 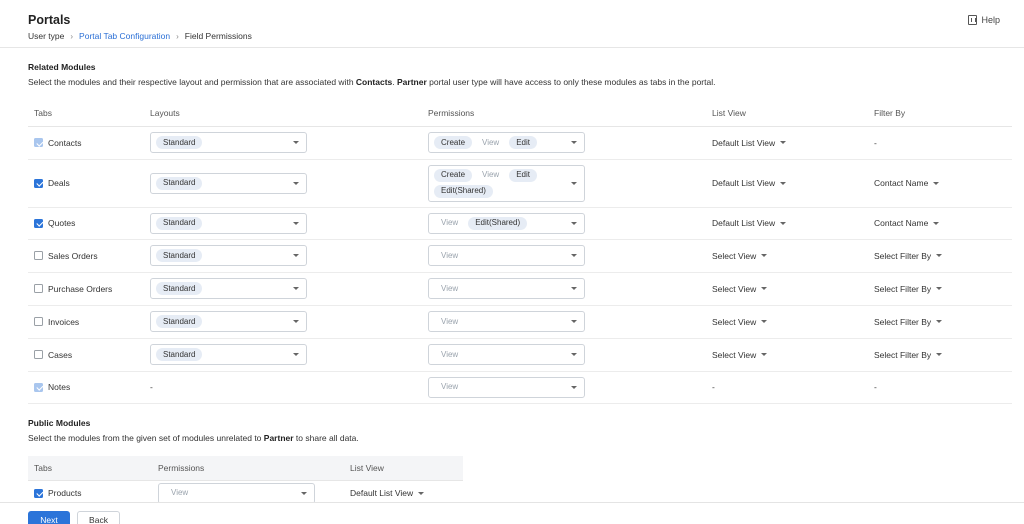 What do you see at coordinates (890, 112) in the screenshot?
I see `column-header-filter-by: Filter By` at bounding box center [890, 112].